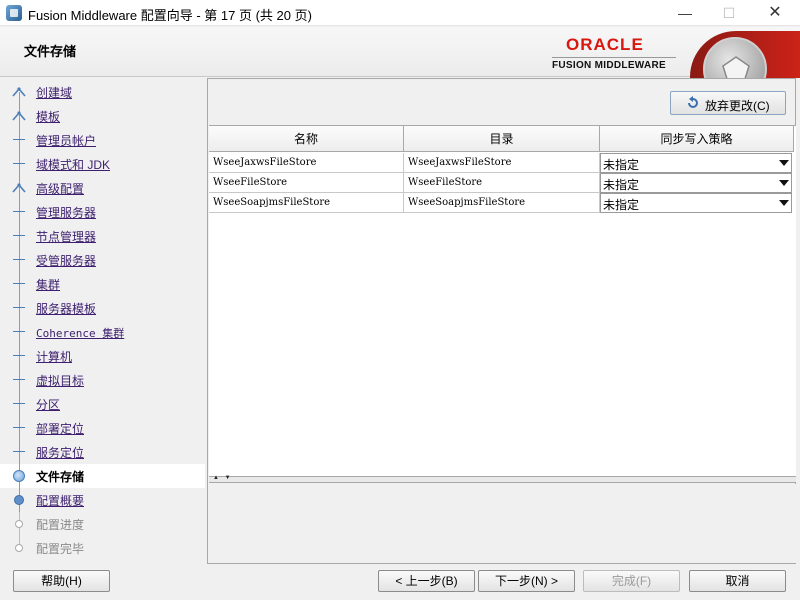 Image resolution: width=800 pixels, height=600 pixels. I want to click on discard-changes-button: 放弃更改(C), so click(728, 103).